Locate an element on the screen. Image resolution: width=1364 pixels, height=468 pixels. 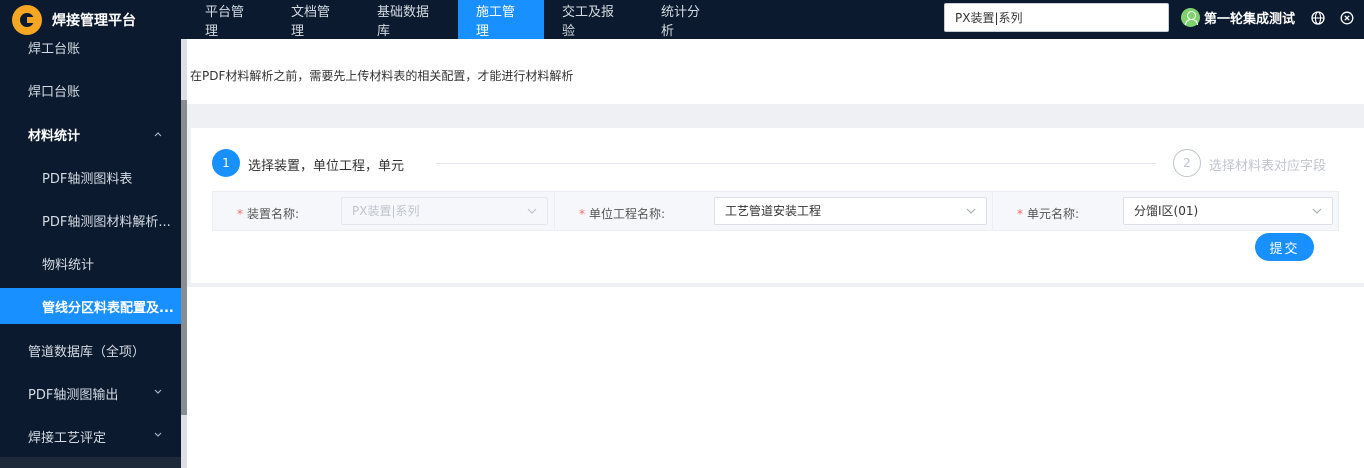
sidebar-item-label: 焊工台账 is located at coordinates (54, 49).